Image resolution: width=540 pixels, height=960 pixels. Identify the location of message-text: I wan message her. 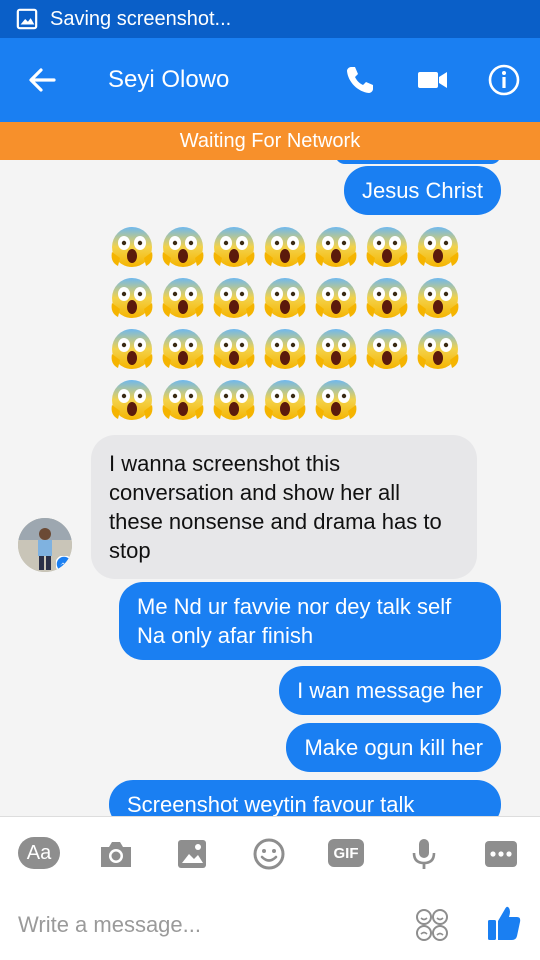
(390, 690).